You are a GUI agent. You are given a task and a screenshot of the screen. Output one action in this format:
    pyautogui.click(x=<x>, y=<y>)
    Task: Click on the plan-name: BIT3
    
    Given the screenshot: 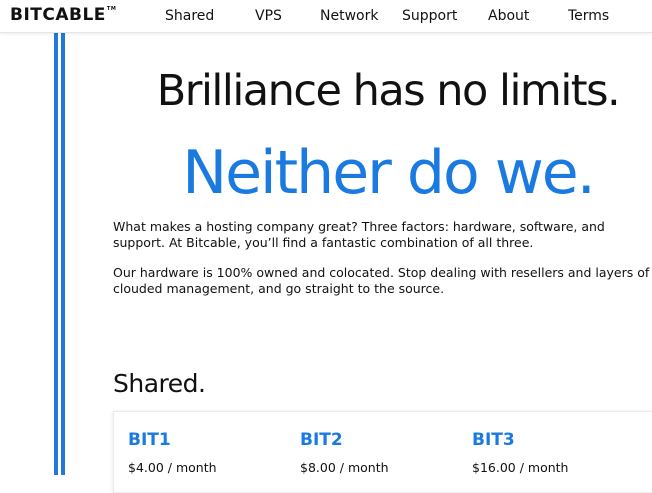 What is the action you would take?
    pyautogui.click(x=493, y=440)
    